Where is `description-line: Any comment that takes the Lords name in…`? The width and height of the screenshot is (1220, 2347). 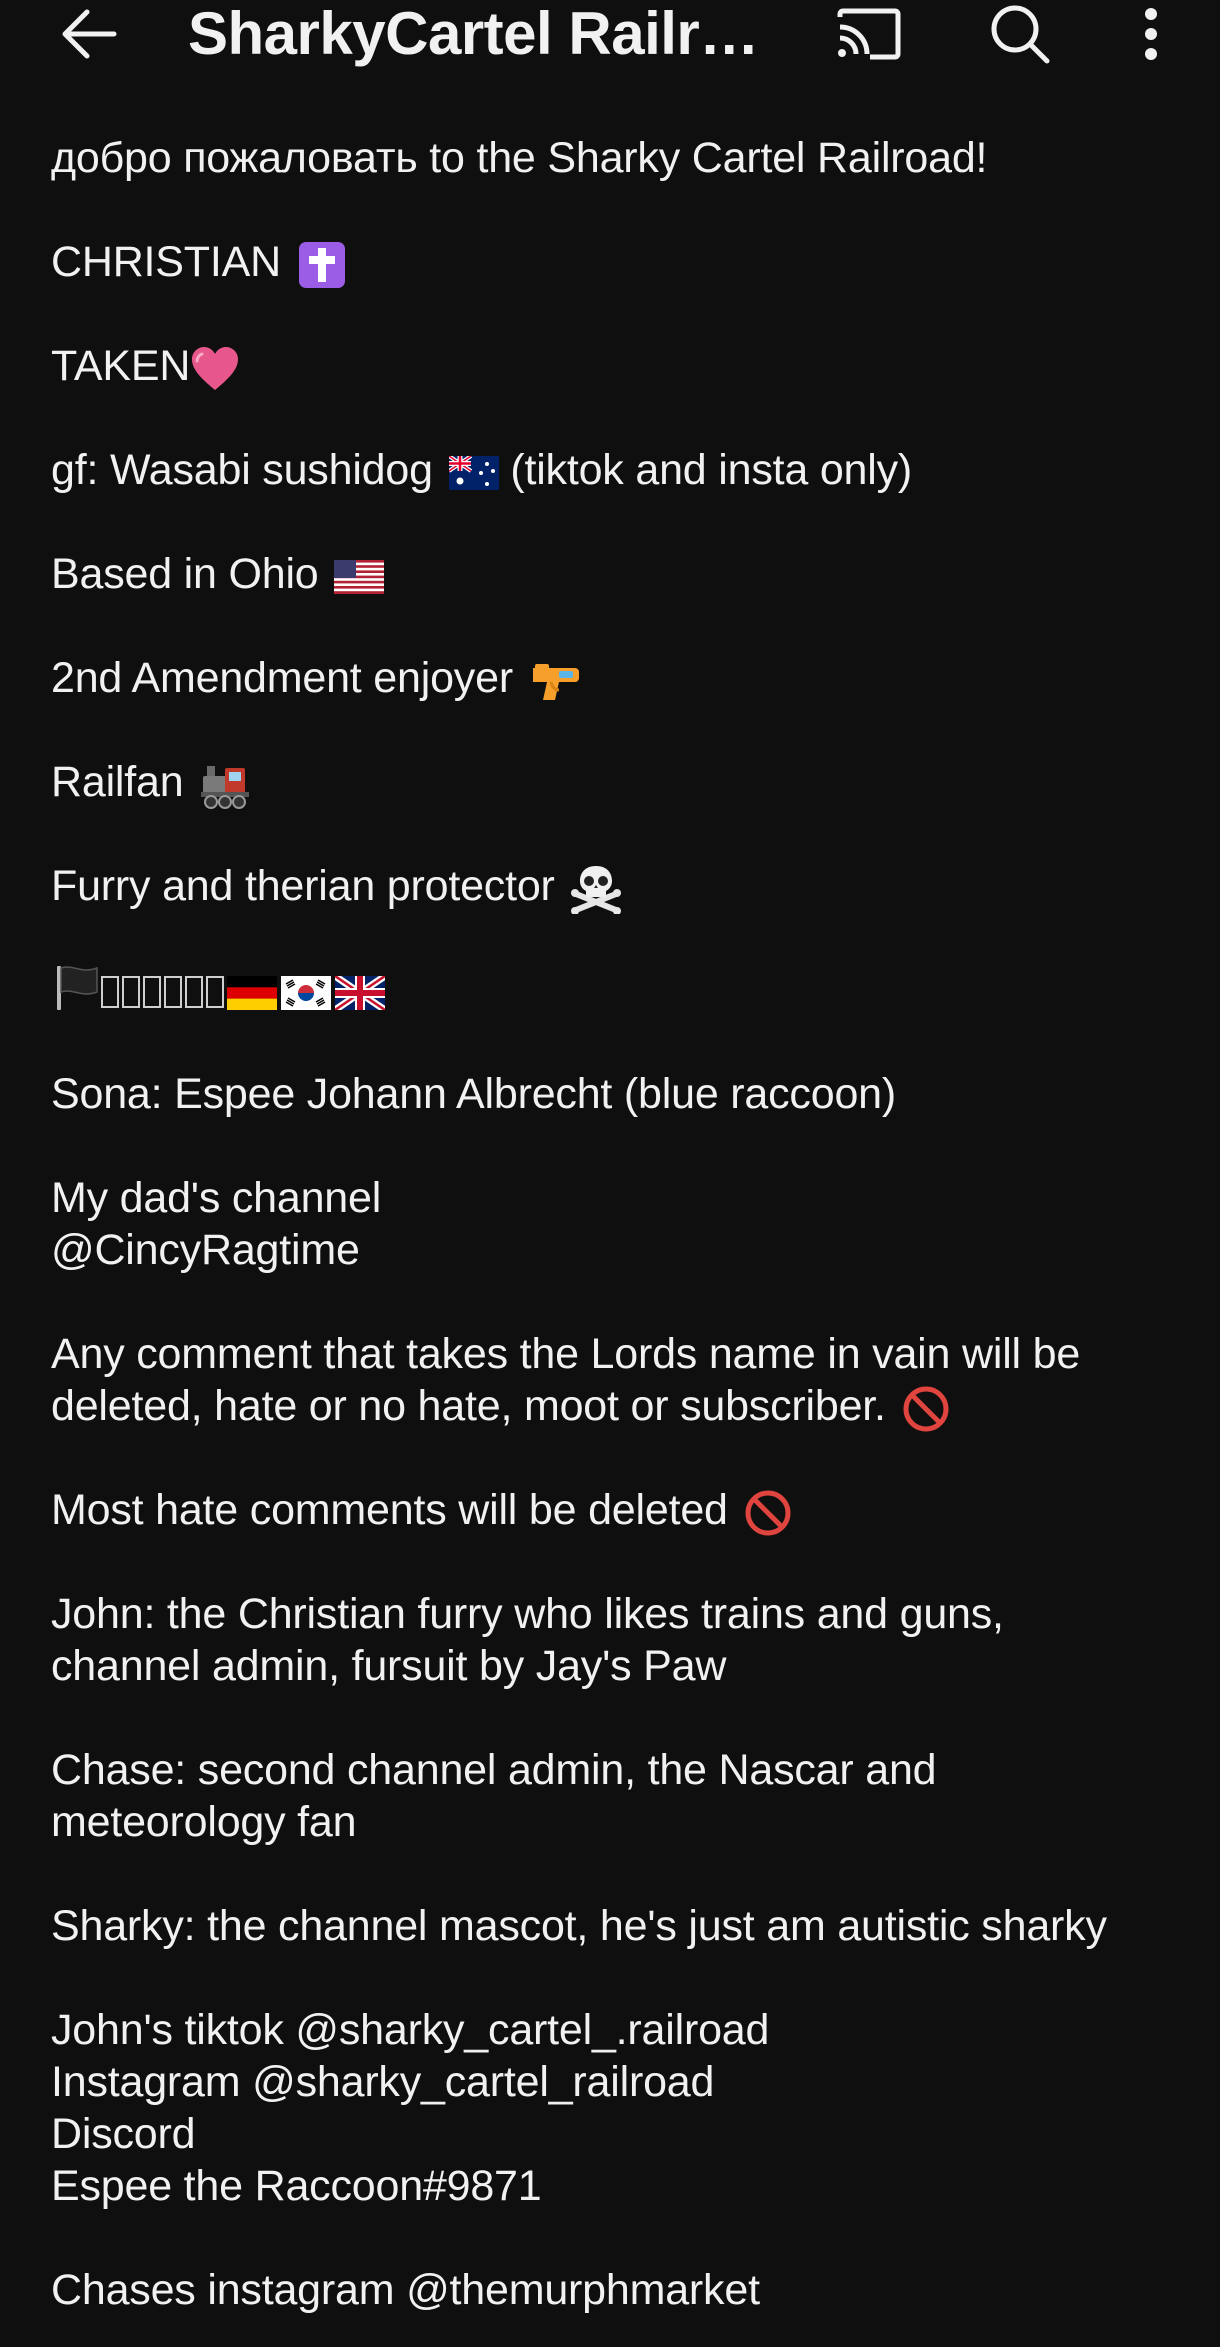
description-line: Any comment that takes the Lords name in… is located at coordinates (566, 1354).